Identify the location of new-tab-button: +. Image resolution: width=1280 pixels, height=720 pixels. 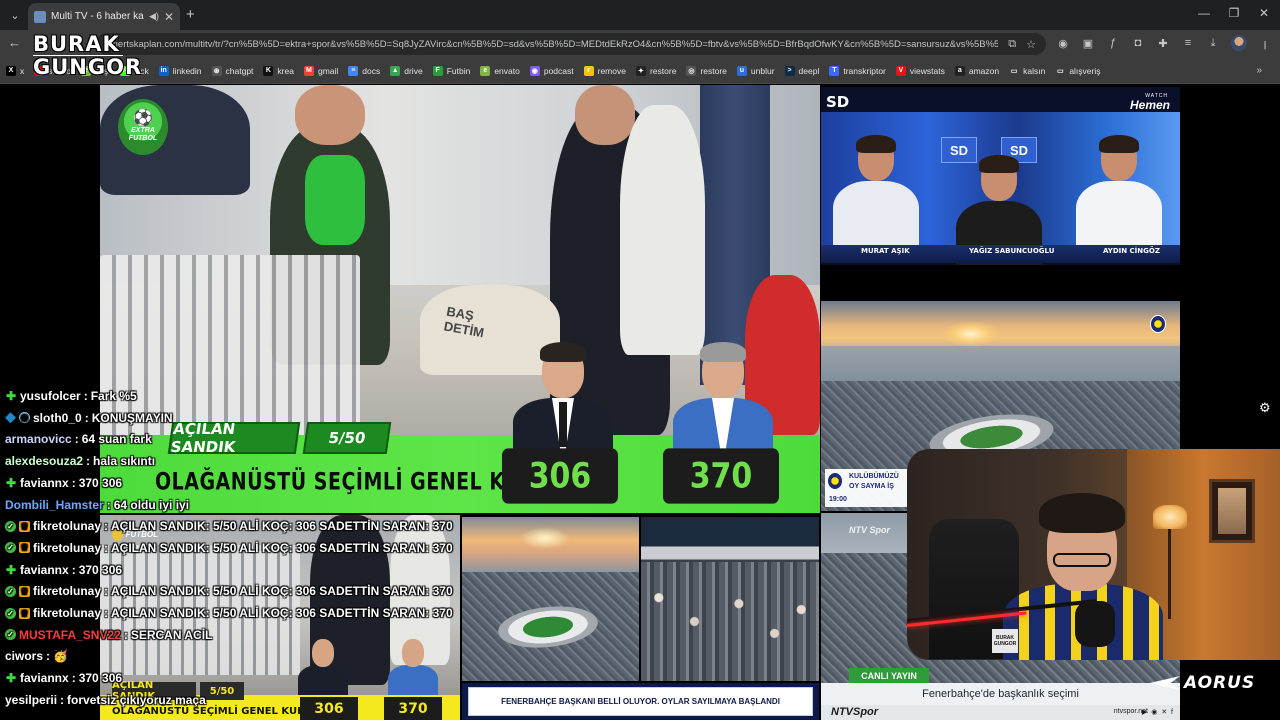
(190, 14).